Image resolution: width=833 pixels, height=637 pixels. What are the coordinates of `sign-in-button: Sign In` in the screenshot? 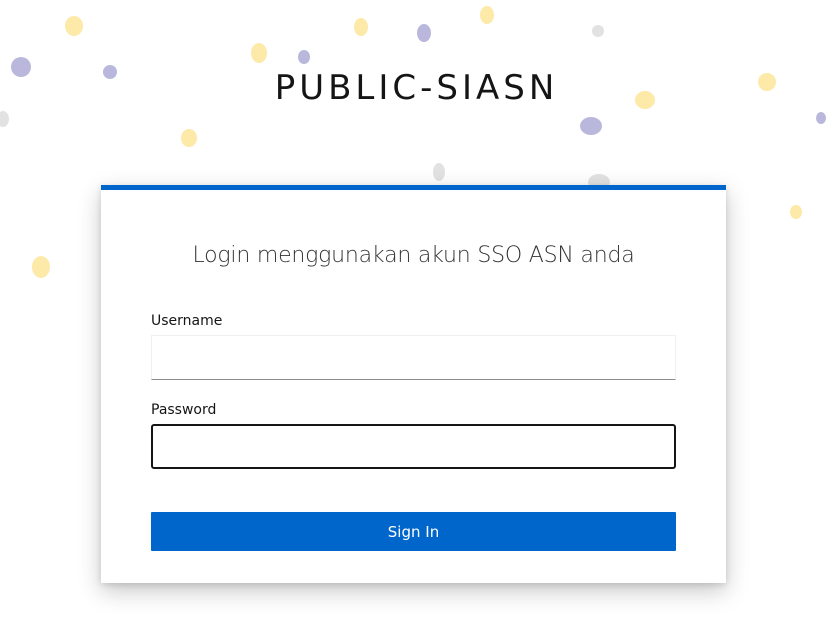 It's located at (413, 531).